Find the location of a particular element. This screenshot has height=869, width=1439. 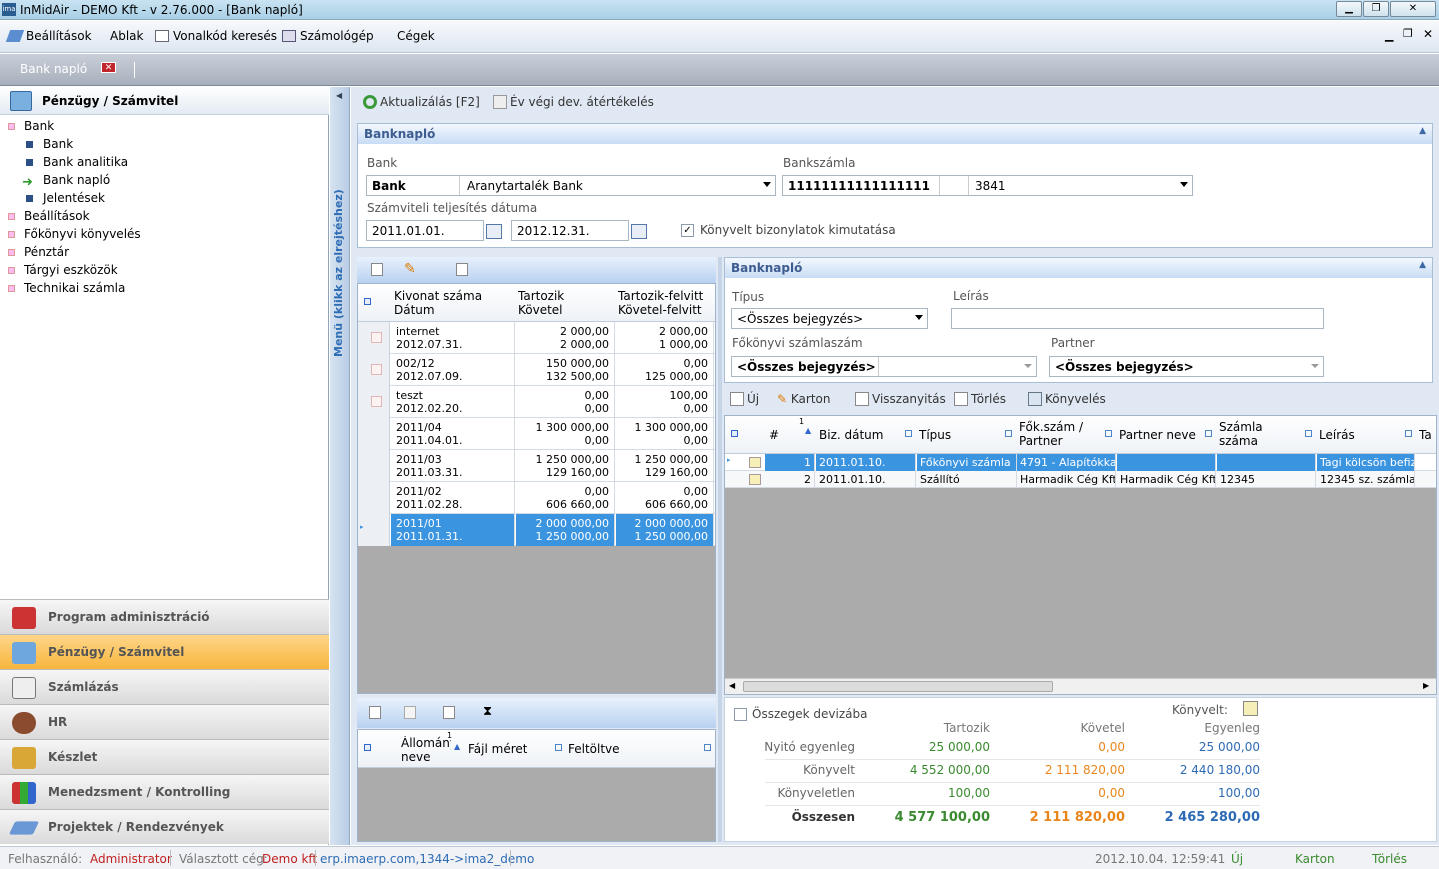

reopen-button: Visszanyitás is located at coordinates (900, 399).